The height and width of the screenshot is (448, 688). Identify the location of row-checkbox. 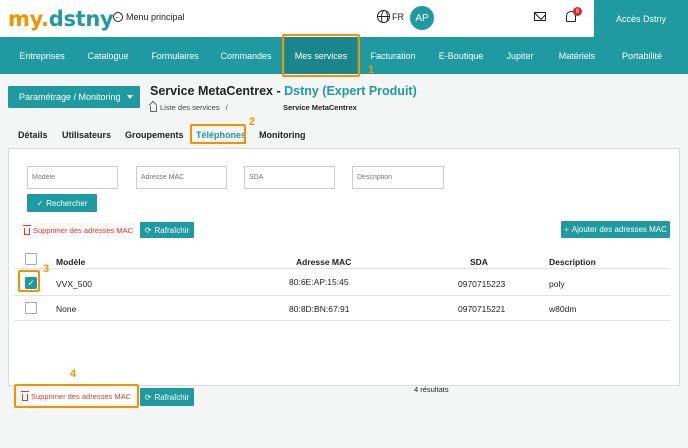
(31, 308).